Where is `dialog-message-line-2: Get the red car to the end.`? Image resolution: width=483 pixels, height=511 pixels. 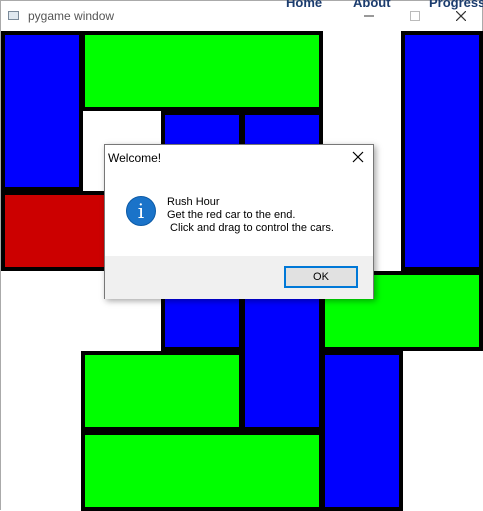
dialog-message-line-2: Get the red car to the end. is located at coordinates (231, 215).